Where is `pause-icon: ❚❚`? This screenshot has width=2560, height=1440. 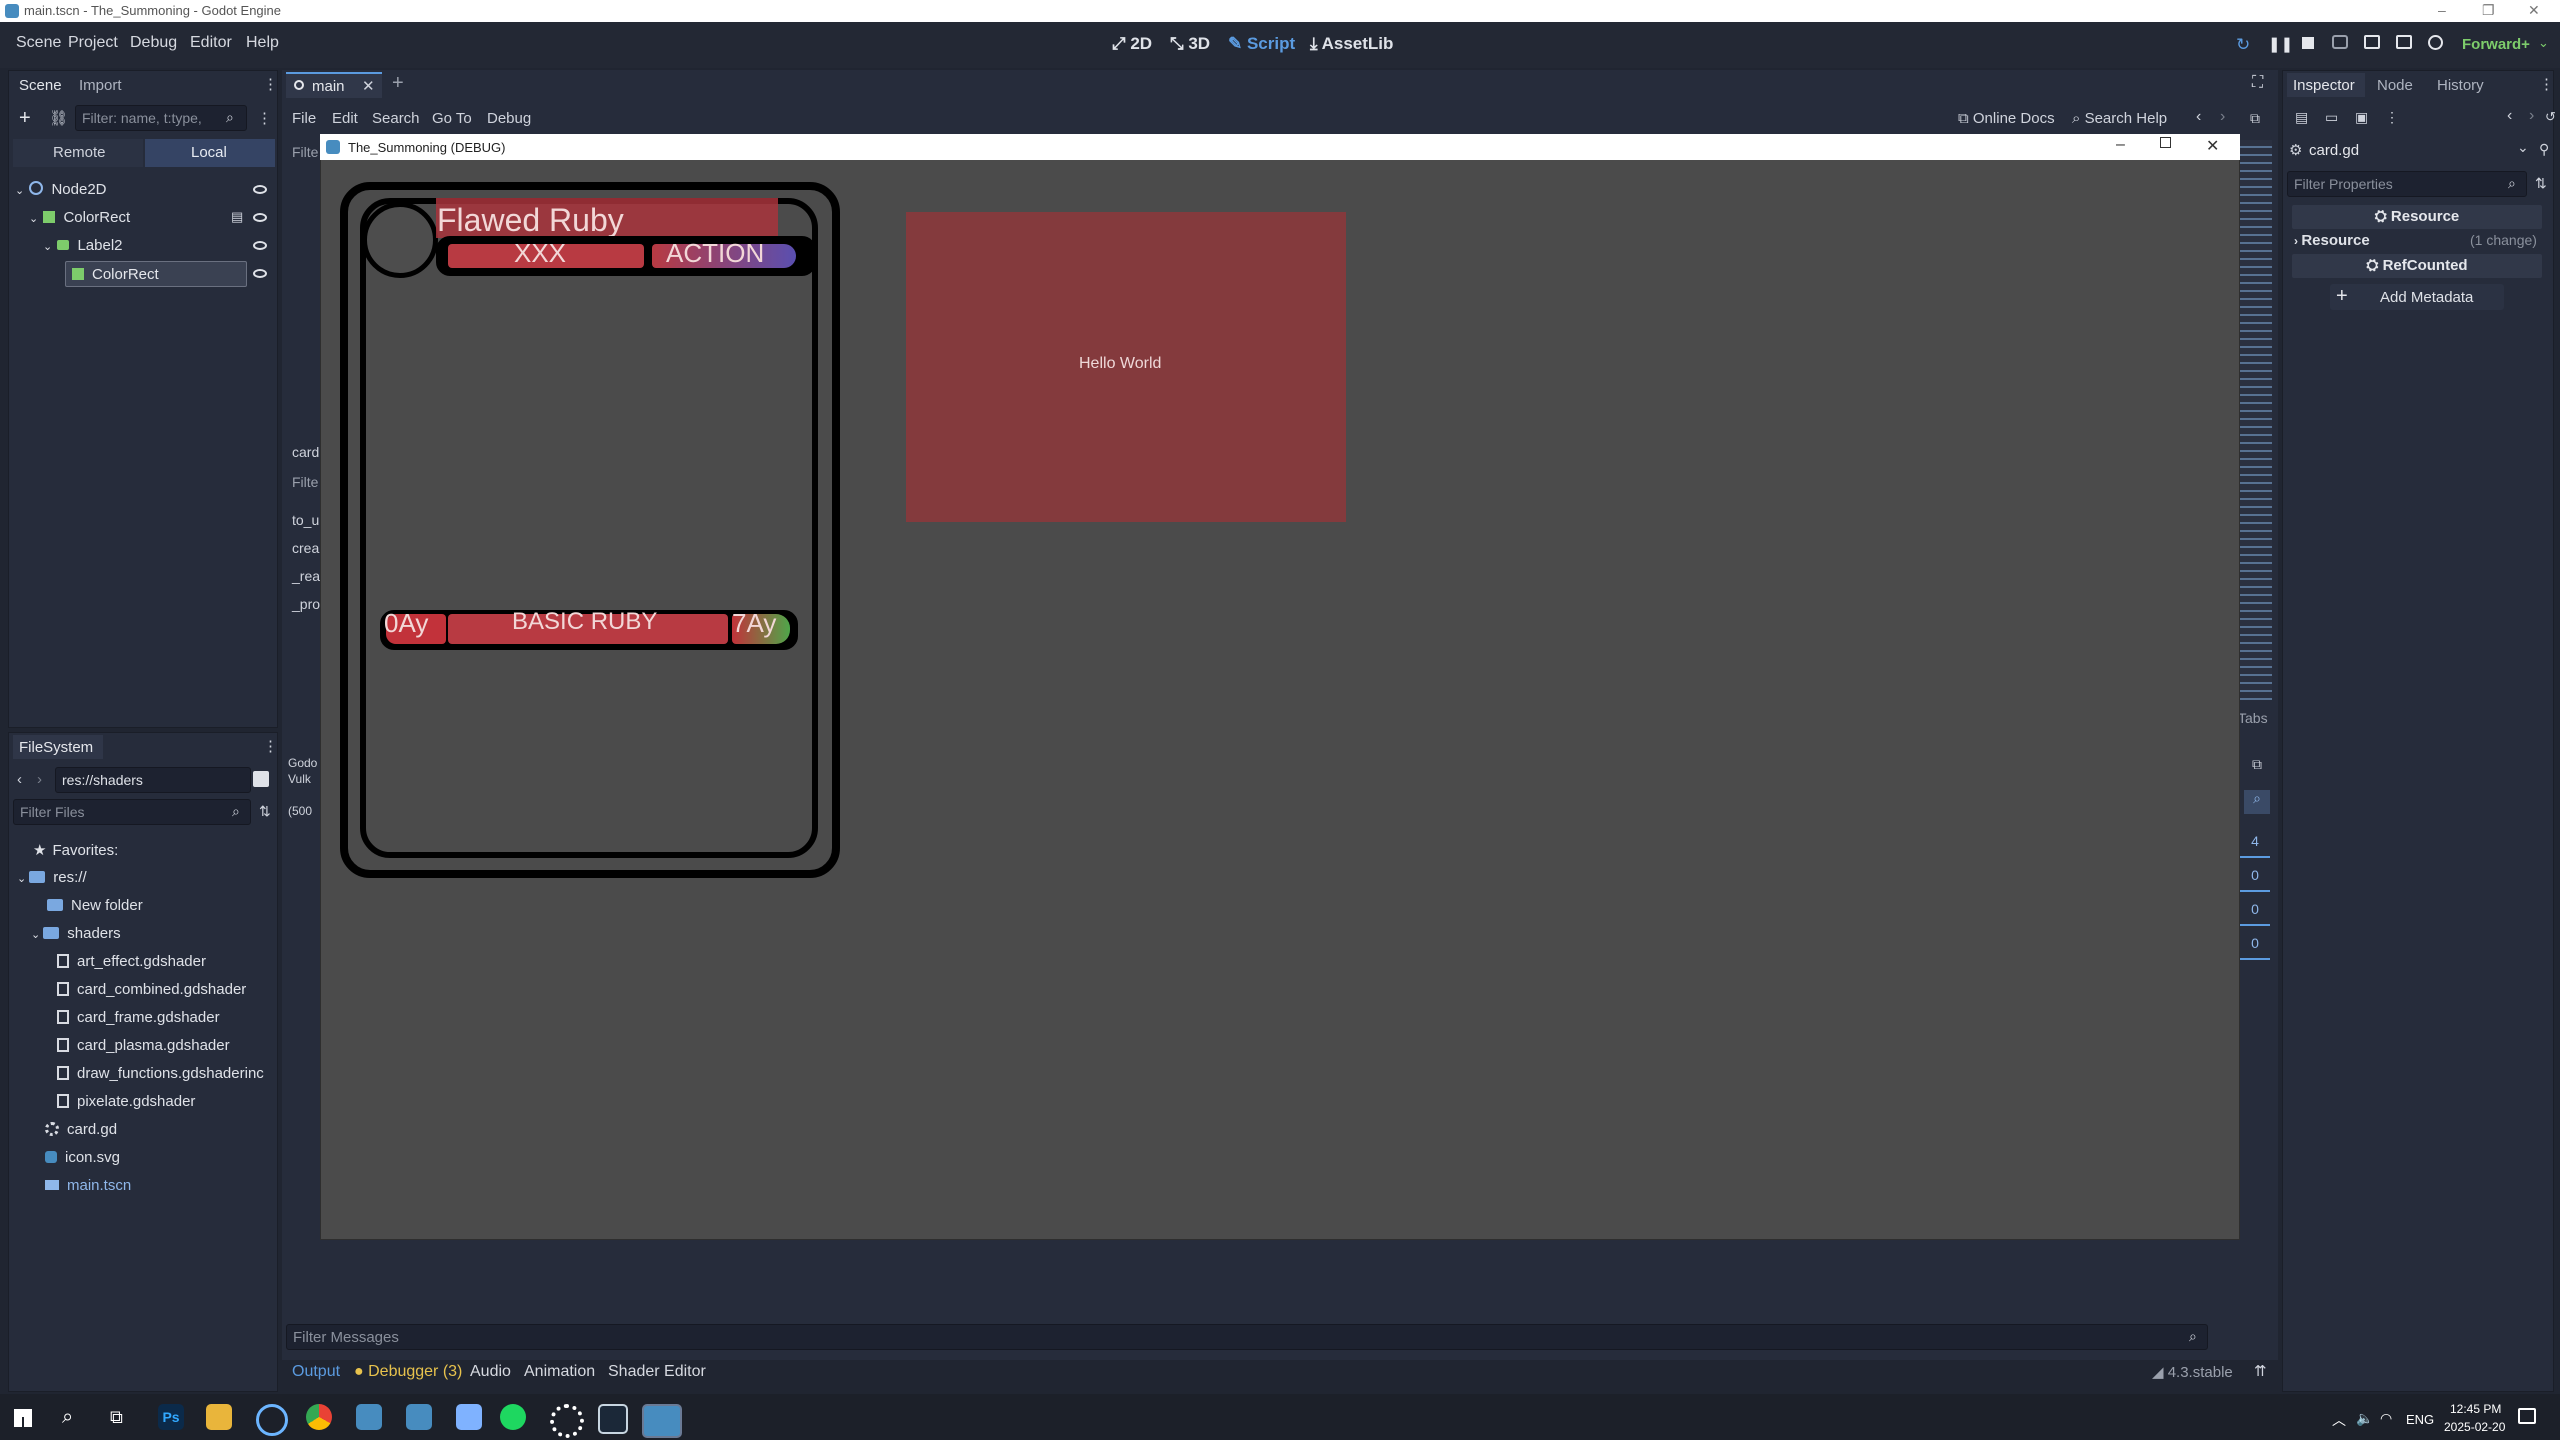
pause-icon: ❚❚ is located at coordinates (2280, 44).